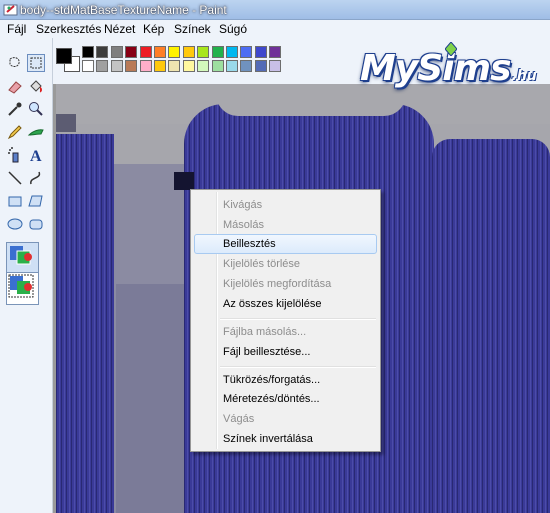  What do you see at coordinates (192, 29) in the screenshot?
I see `menu-colors: Színek` at bounding box center [192, 29].